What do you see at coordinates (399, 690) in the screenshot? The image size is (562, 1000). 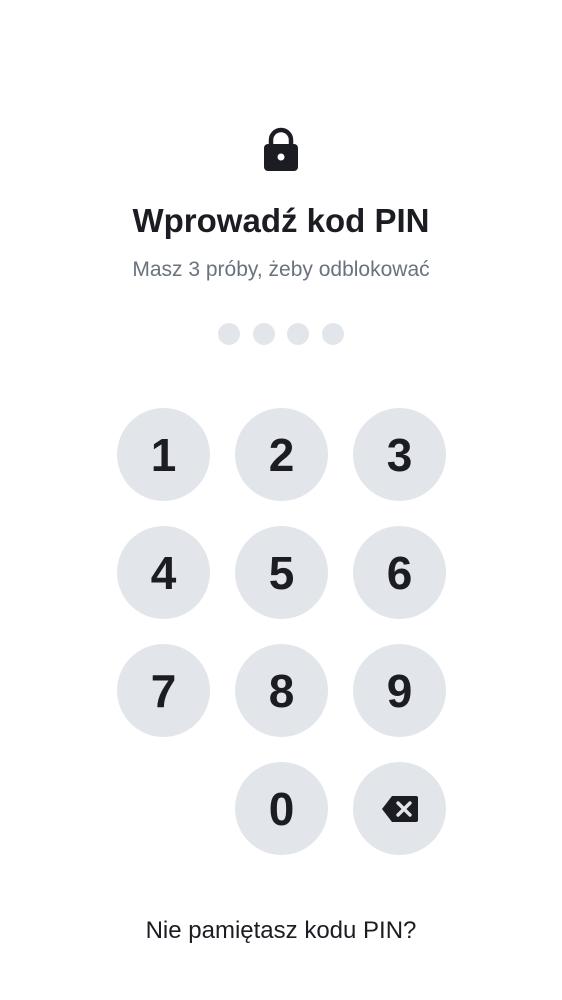 I see `key-9: 9` at bounding box center [399, 690].